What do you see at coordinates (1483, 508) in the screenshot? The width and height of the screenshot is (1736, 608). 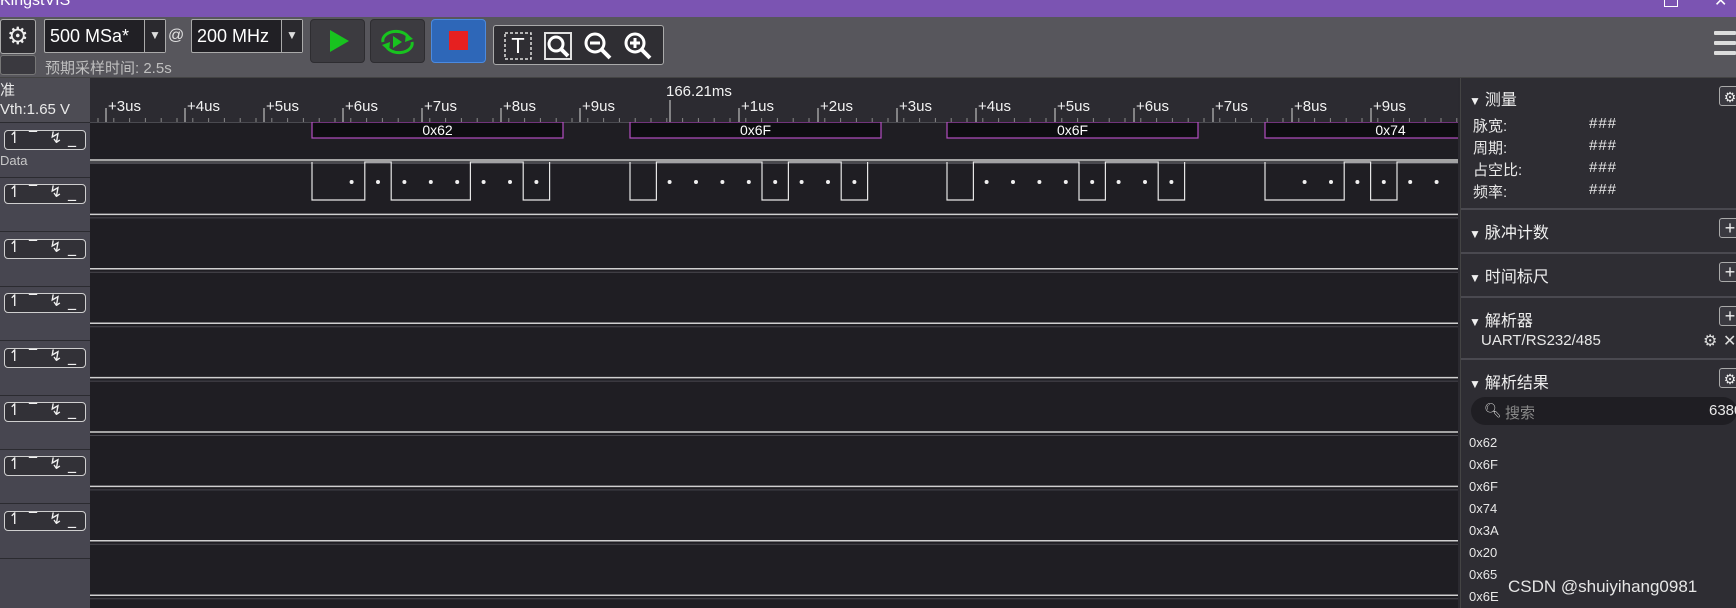 I see `result-item: 0x74` at bounding box center [1483, 508].